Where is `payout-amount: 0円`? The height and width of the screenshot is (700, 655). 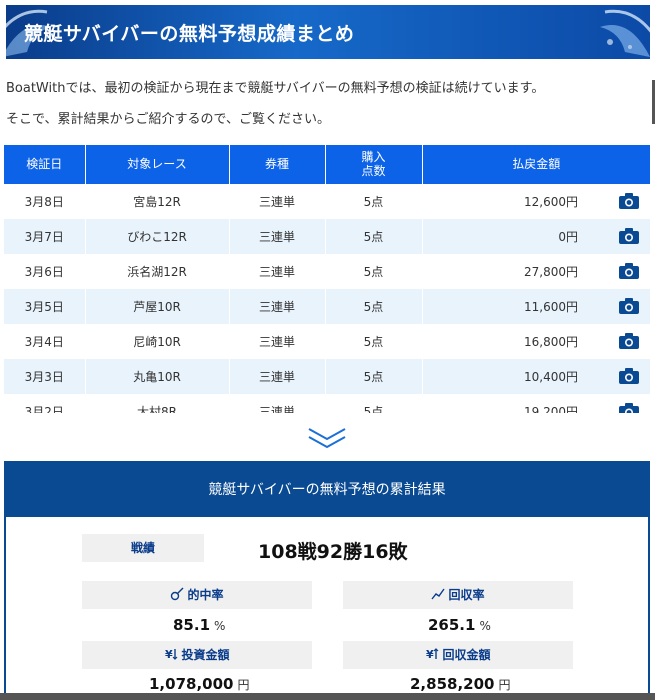 payout-amount: 0円 is located at coordinates (568, 237).